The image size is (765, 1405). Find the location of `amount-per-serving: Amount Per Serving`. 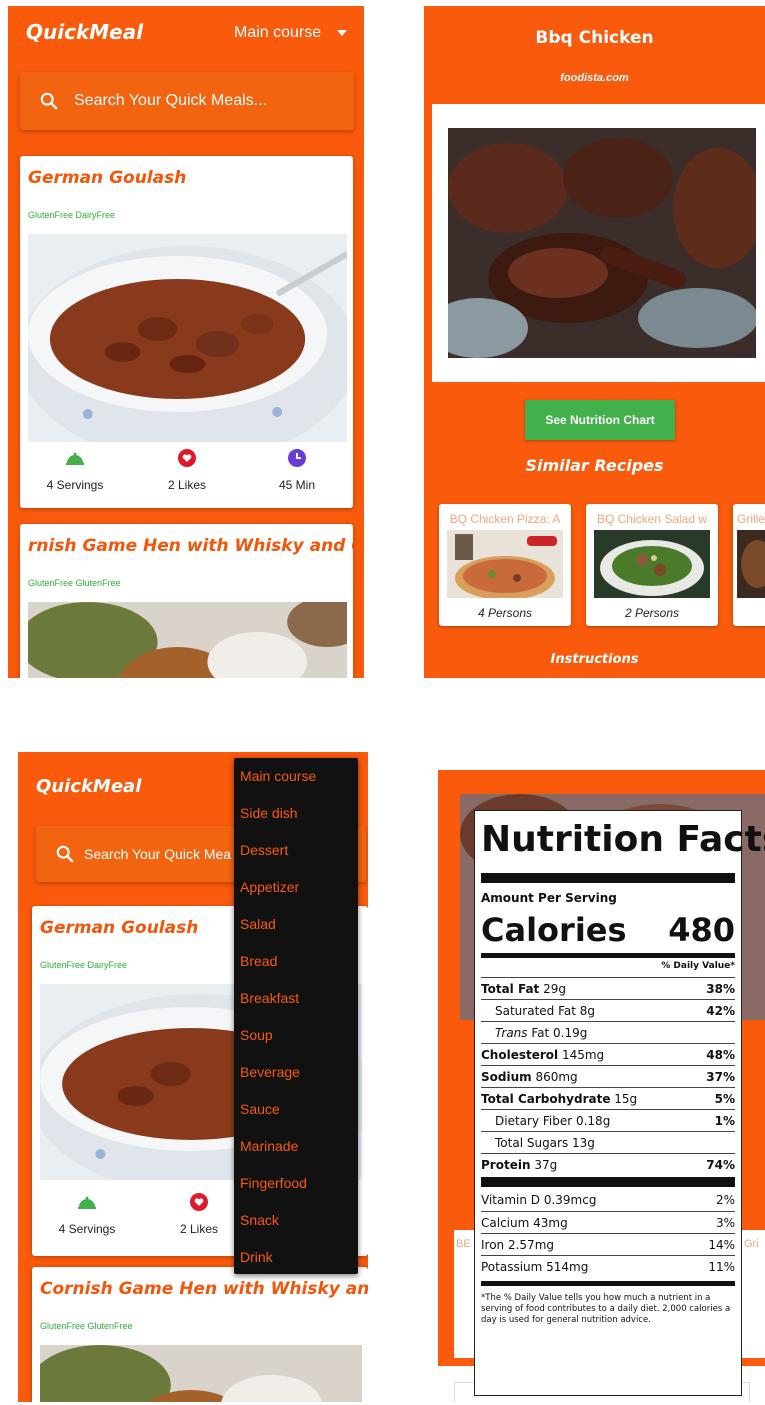

amount-per-serving: Amount Per Serving is located at coordinates (549, 898).